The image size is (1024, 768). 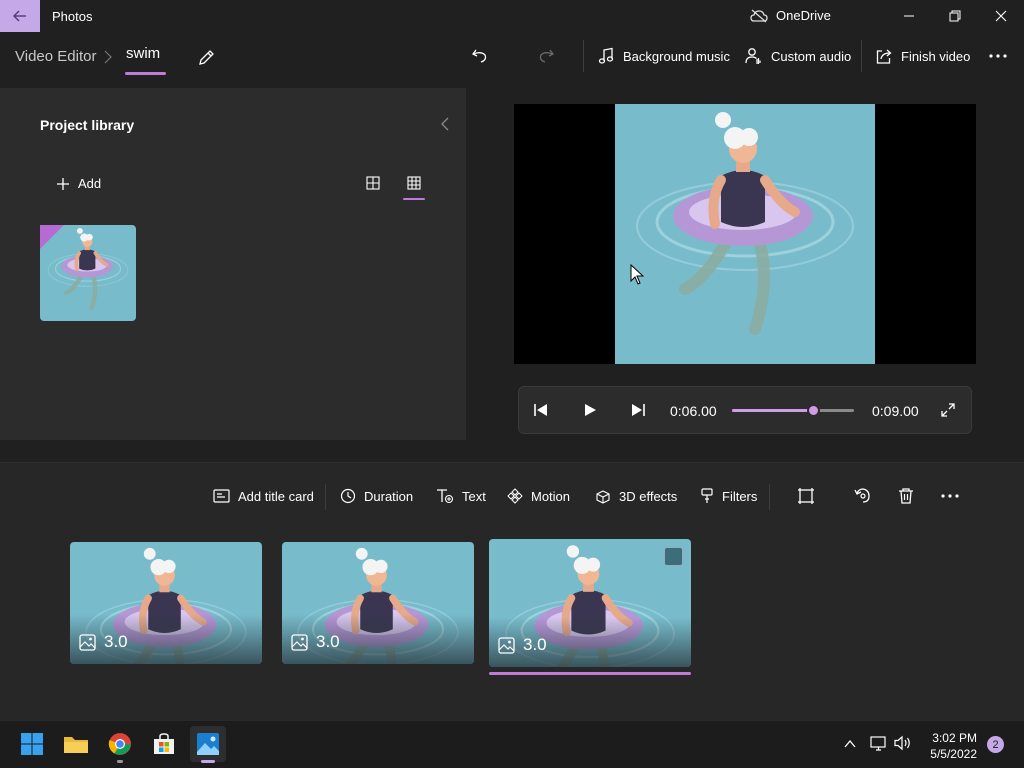 What do you see at coordinates (707, 495) in the screenshot?
I see `filter-brush-icon` at bounding box center [707, 495].